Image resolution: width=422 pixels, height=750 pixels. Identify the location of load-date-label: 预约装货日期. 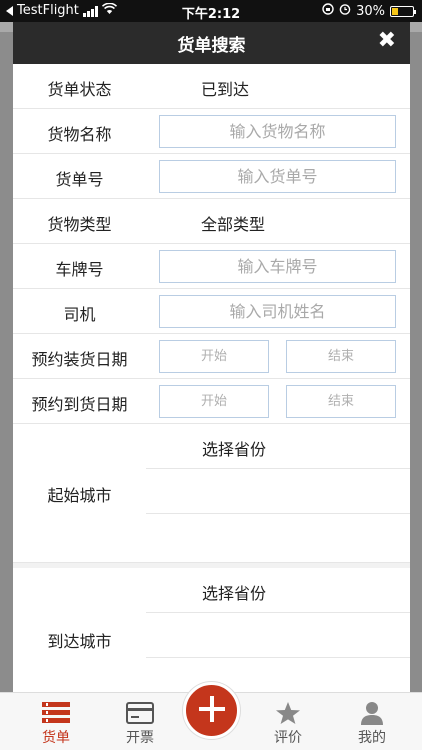
(79, 359).